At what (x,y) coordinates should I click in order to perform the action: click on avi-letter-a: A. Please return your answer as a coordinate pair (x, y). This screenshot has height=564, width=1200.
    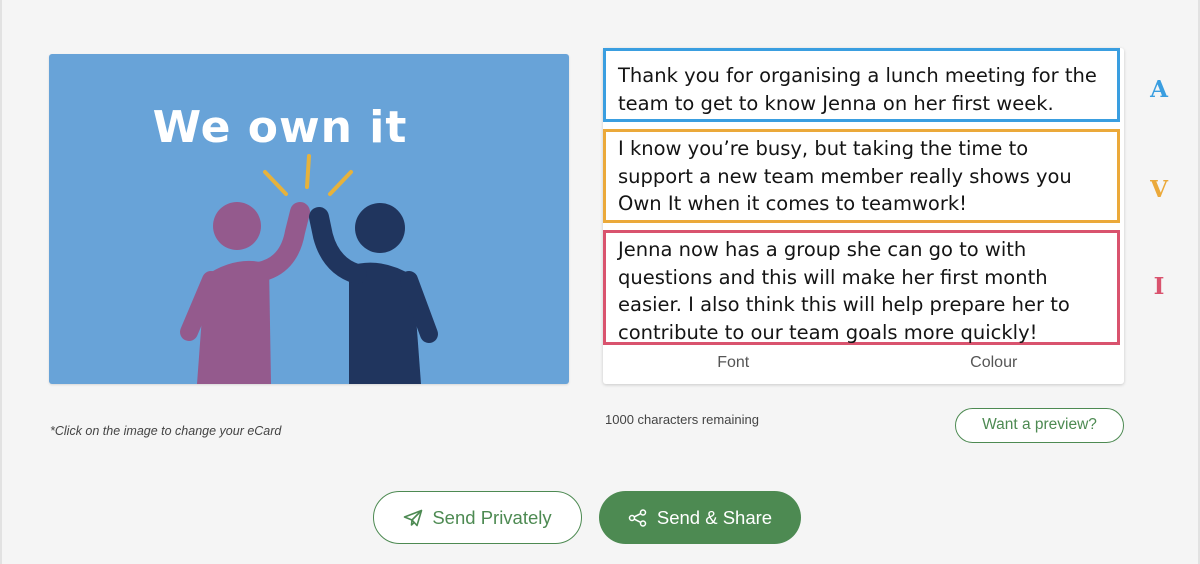
    Looking at the image, I should click on (1159, 89).